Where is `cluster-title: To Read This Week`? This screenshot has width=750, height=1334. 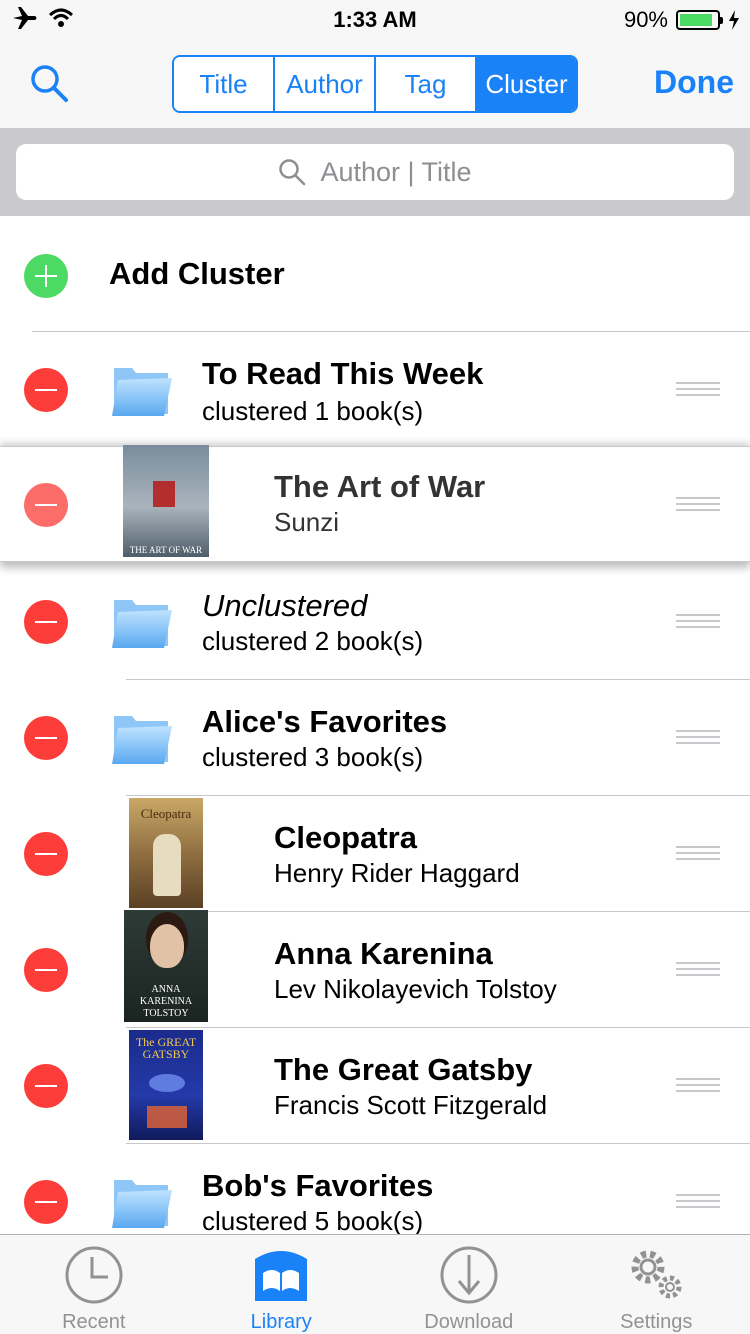 cluster-title: To Read This Week is located at coordinates (343, 373).